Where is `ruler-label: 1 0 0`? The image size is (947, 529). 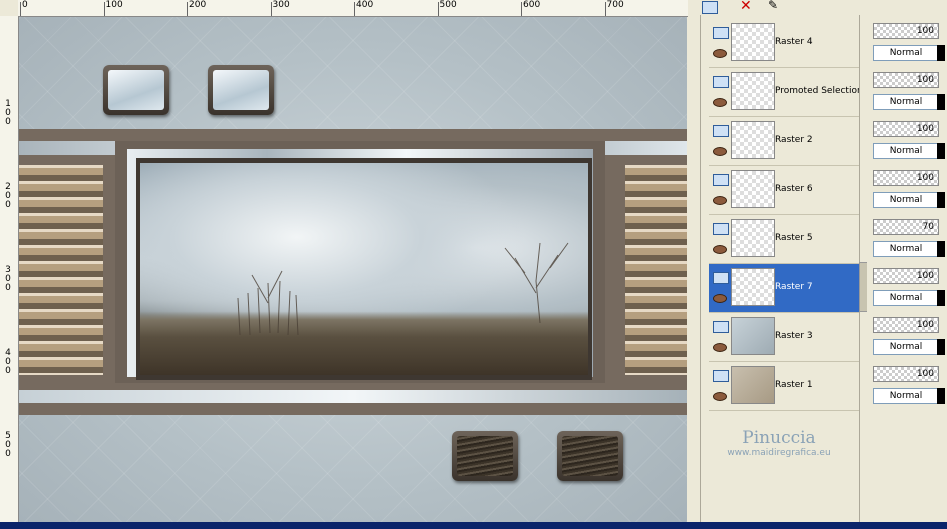 ruler-label: 1 0 0 is located at coordinates (8, 113).